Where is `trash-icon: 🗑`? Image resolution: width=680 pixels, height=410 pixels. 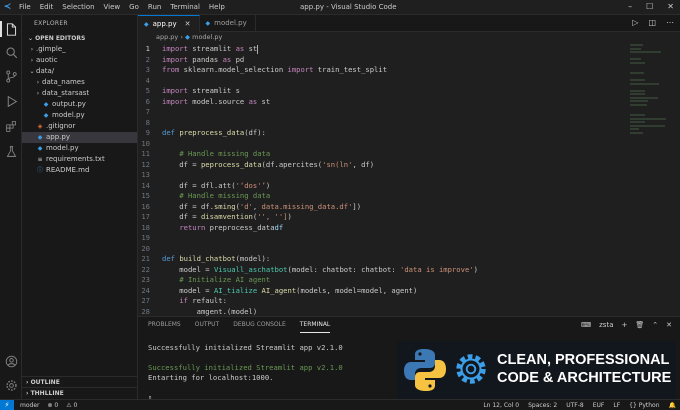 trash-icon: 🗑 is located at coordinates (639, 325).